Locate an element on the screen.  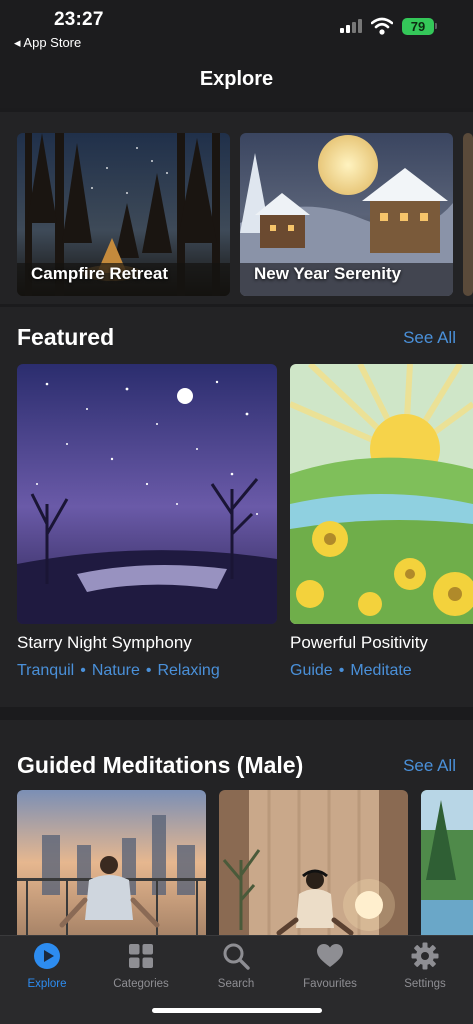
carousel-card-label: Campfire Retreat is located at coordinates (99, 273).